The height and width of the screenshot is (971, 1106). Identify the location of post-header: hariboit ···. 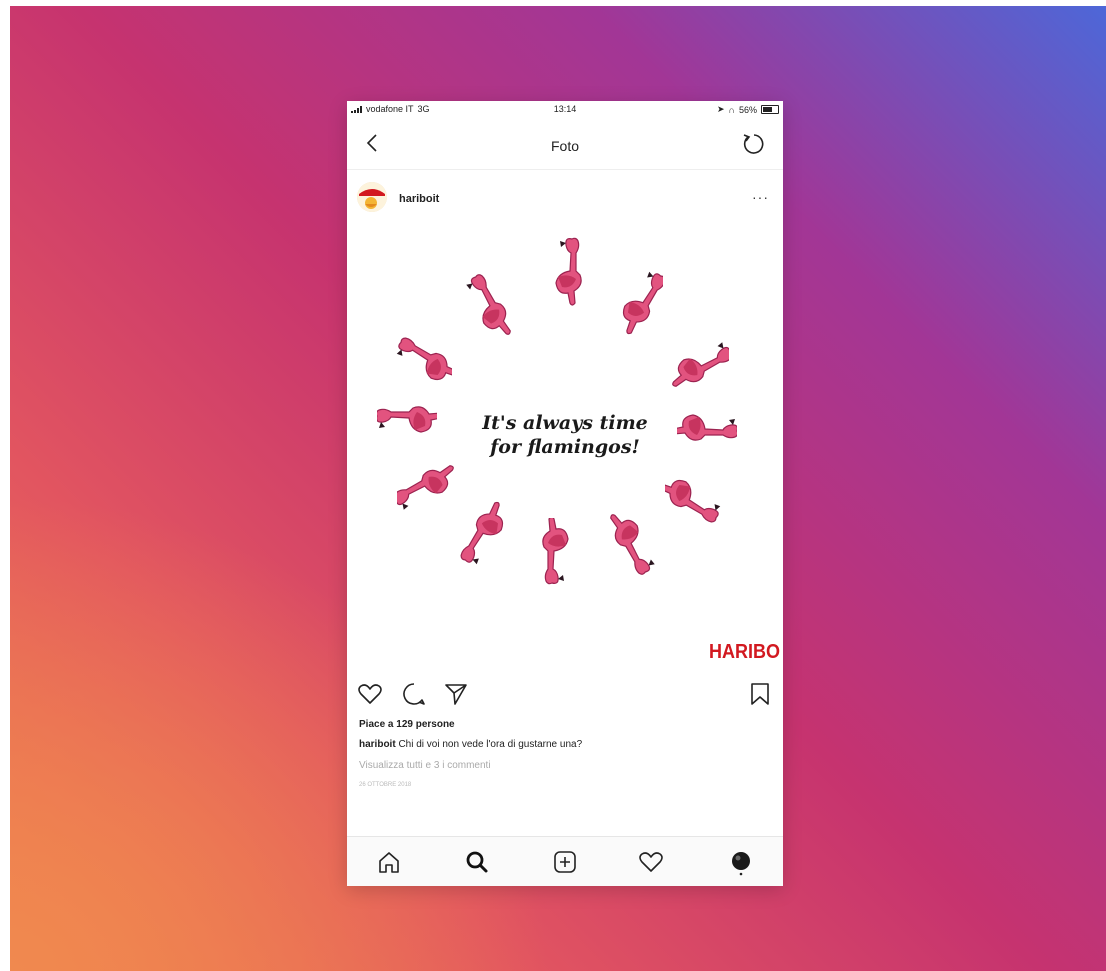
(565, 199).